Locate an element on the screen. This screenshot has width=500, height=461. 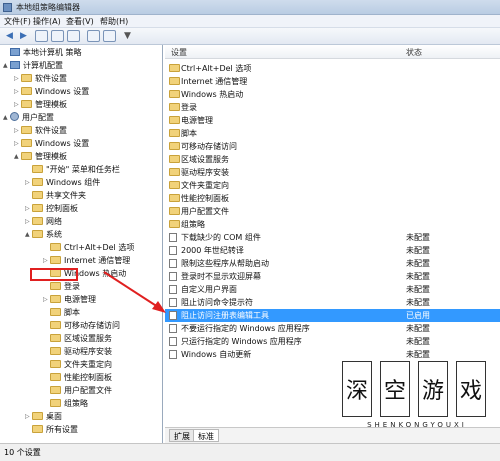
list-item: Windows 热启动 is located at coordinates (332, 94).